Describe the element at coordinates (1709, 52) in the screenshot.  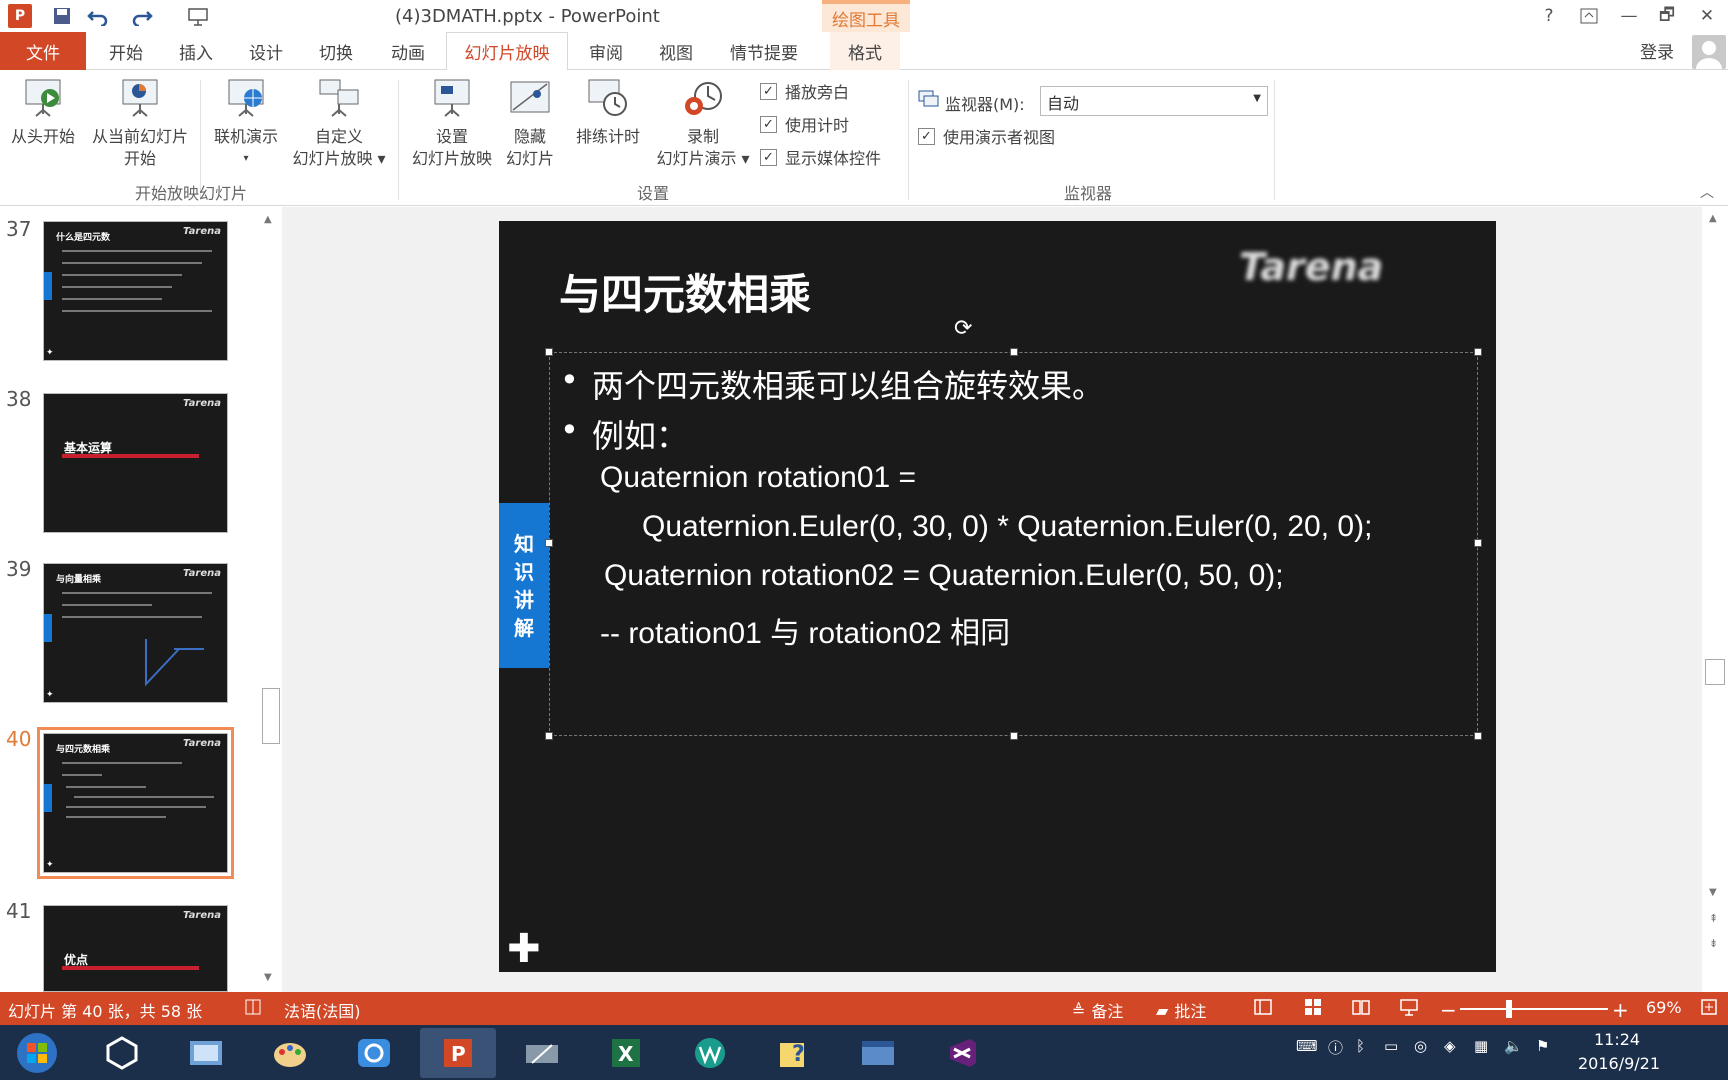
I see `avatar` at that location.